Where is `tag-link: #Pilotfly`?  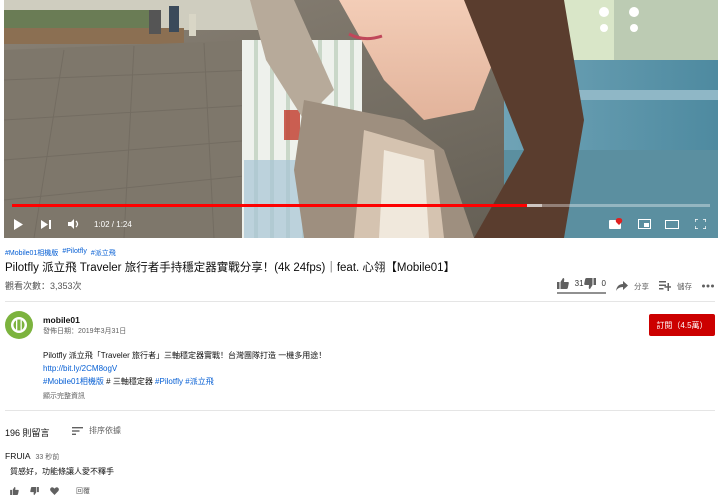
tag-link: #Pilotfly is located at coordinates (74, 253).